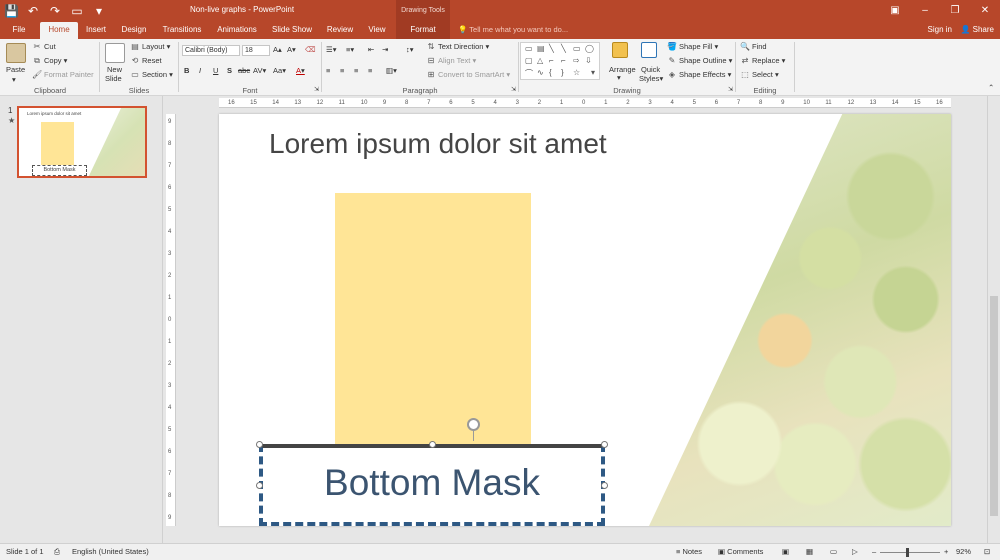 This screenshot has height=560, width=1000. I want to click on language-indicator: English (United States), so click(110, 551).